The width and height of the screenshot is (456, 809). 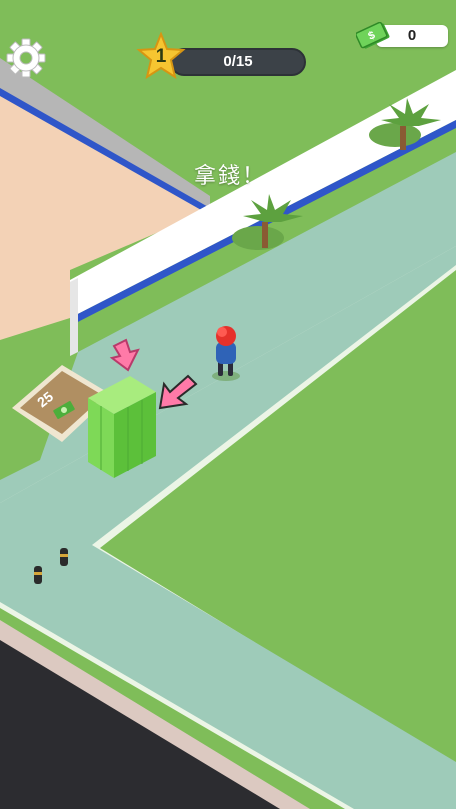 What do you see at coordinates (229, 175) in the screenshot?
I see `hint-text: 拿錢！` at bounding box center [229, 175].